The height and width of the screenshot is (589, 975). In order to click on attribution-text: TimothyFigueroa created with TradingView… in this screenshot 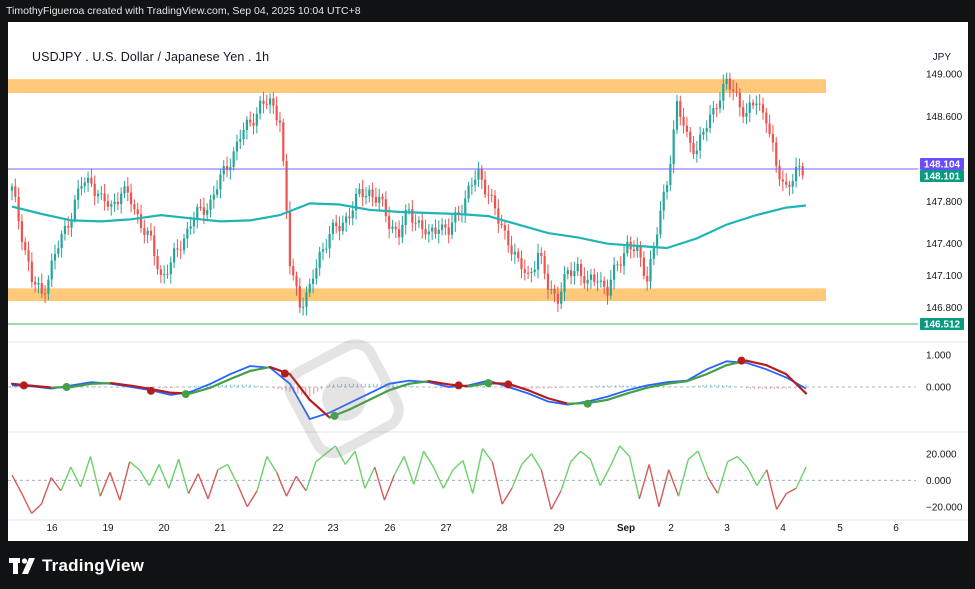, I will do `click(183, 11)`.